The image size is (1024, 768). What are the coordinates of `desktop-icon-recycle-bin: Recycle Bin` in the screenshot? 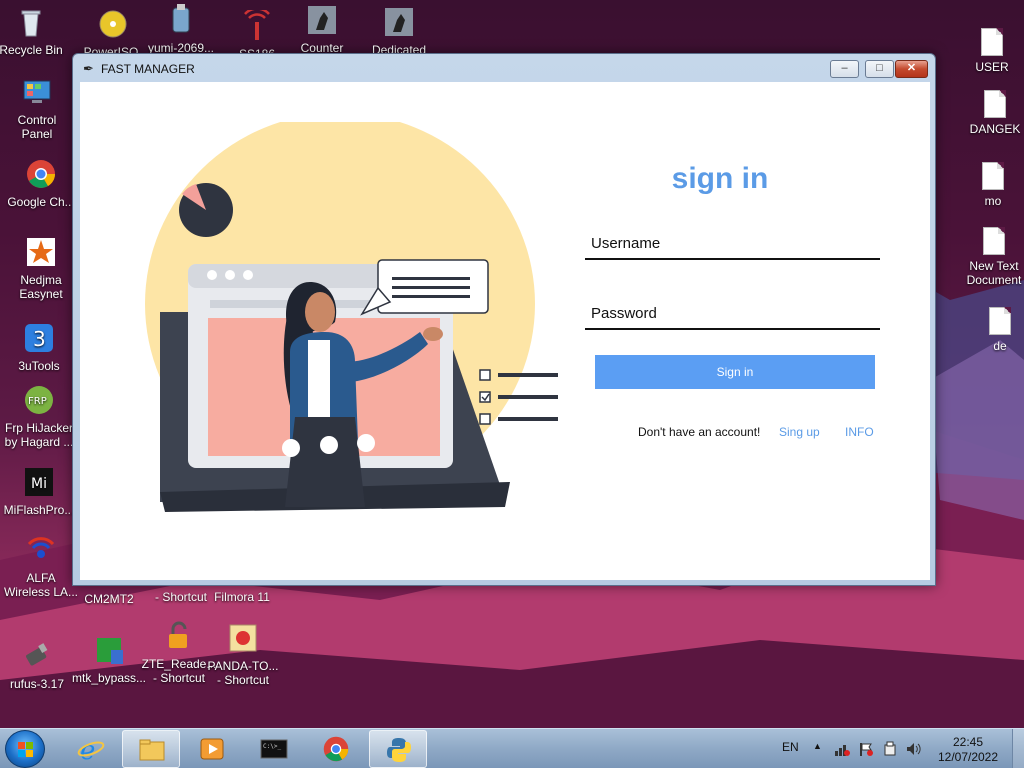 It's located at (35, 31).